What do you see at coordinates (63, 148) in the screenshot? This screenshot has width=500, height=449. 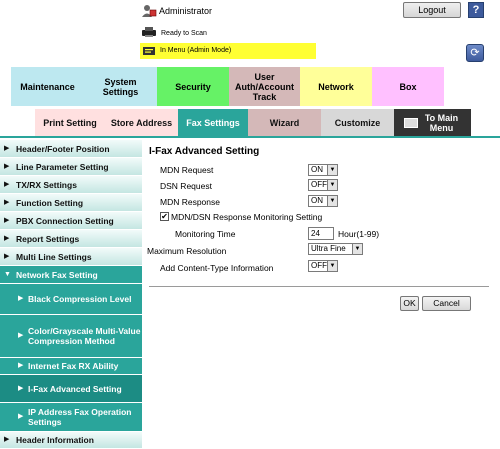 I see `sidebar-item-label: Header/Footer Position` at bounding box center [63, 148].